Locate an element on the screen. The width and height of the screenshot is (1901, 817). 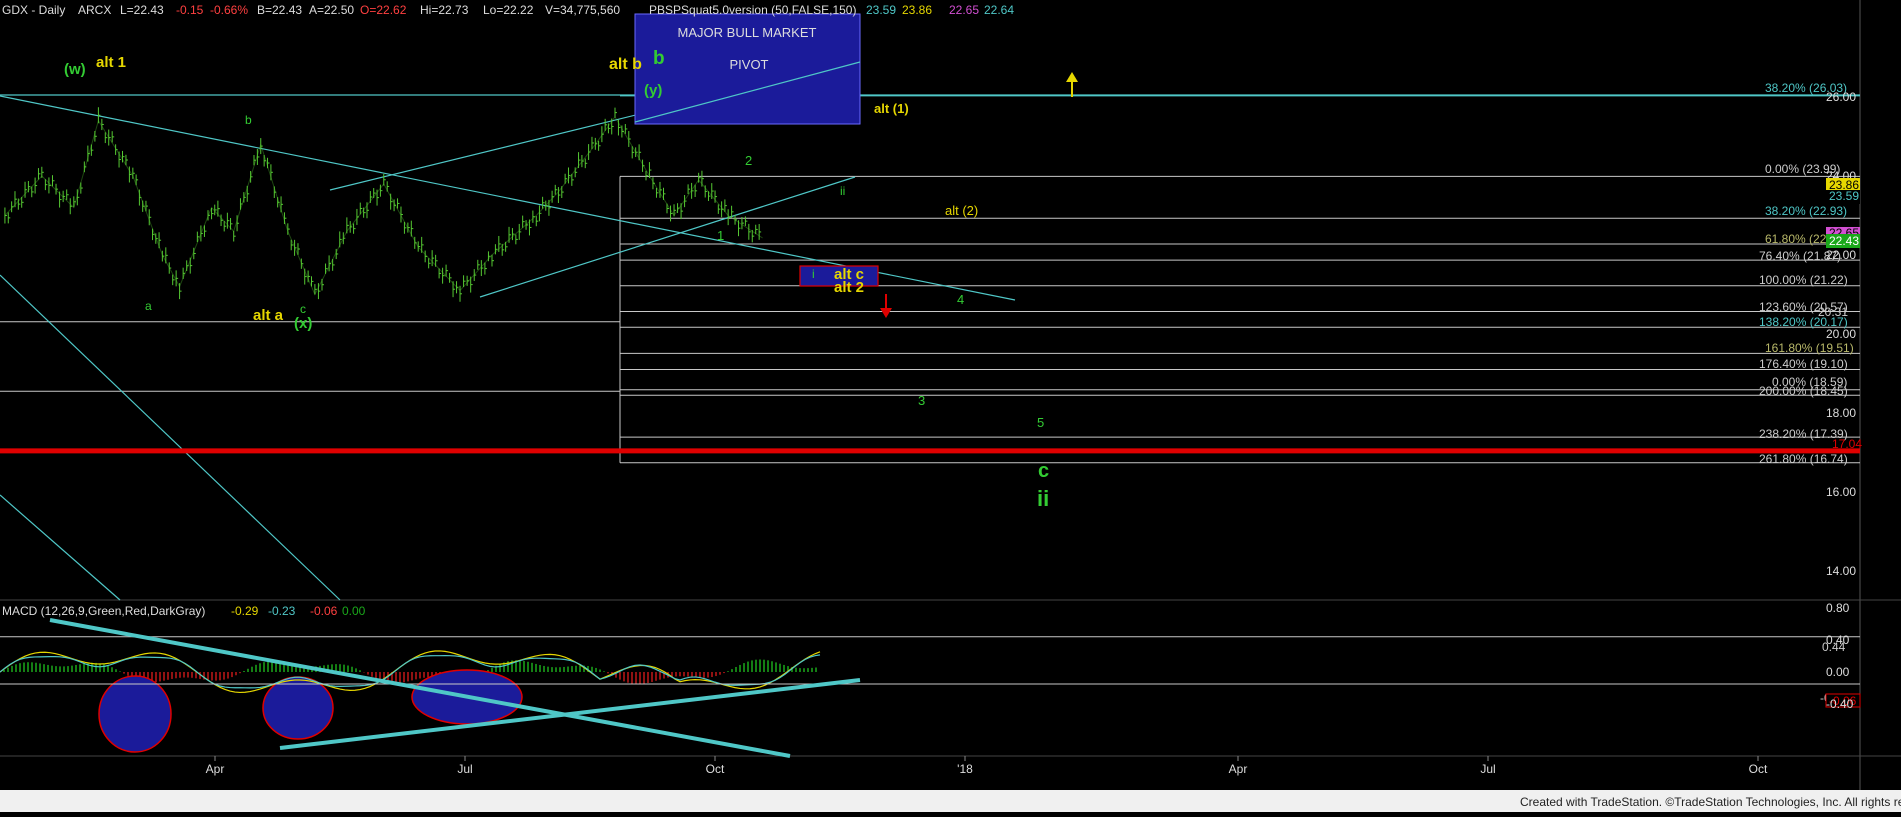
wave-label-1: 1 is located at coordinates (720, 235).